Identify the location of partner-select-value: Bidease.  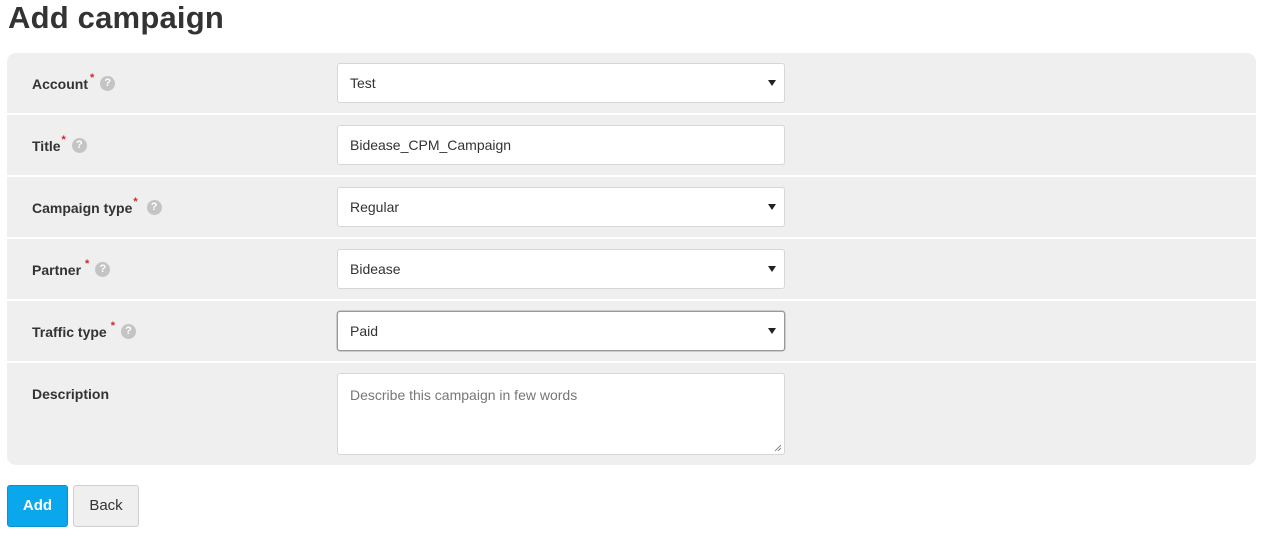
(375, 269).